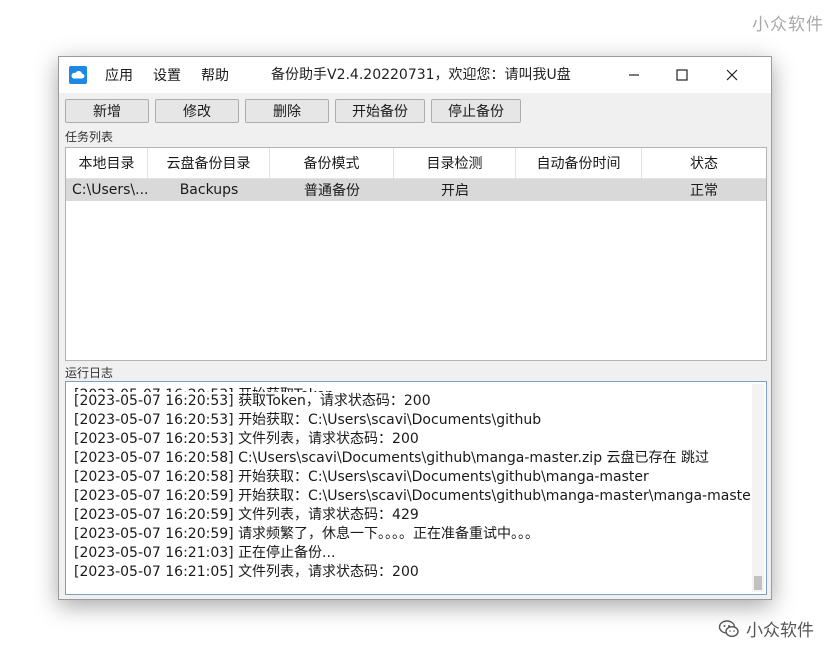 This screenshot has width=838, height=666. I want to click on minimize-icon, so click(634, 75).